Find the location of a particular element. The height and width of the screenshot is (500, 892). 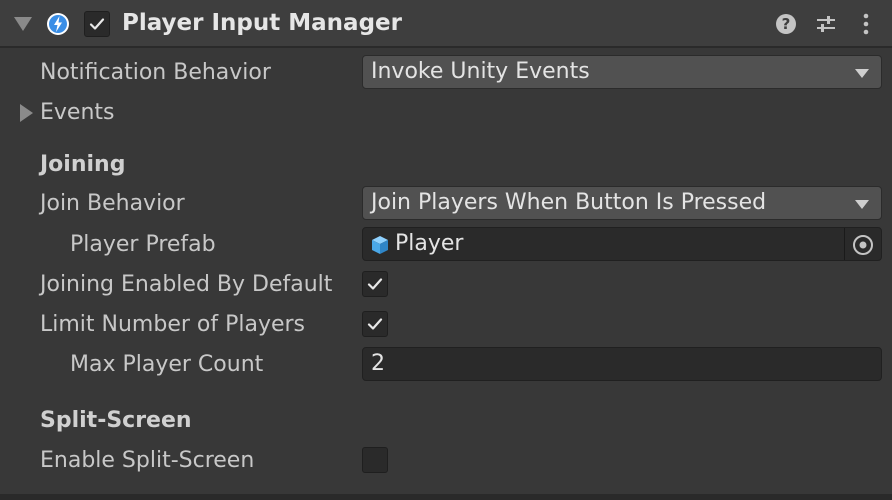

limit-players-label: Limit Number of Players is located at coordinates (173, 324).